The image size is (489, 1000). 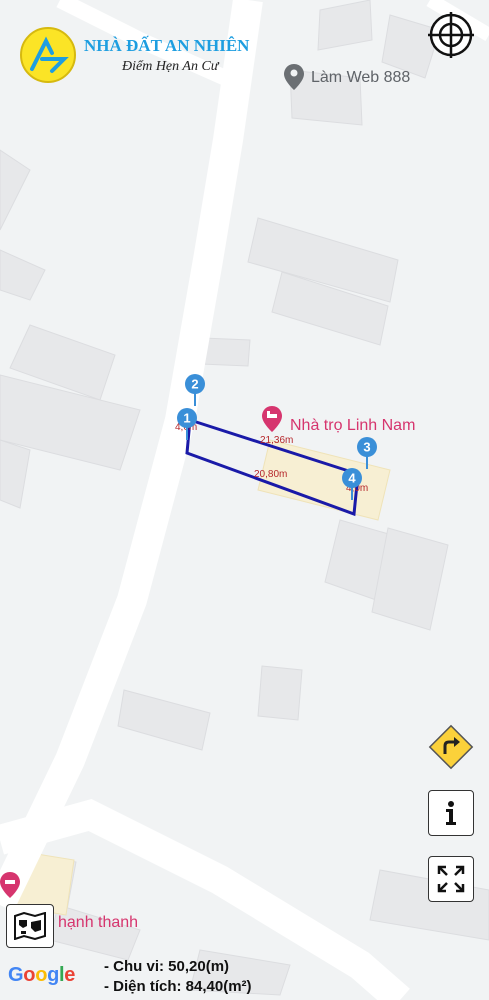 I want to click on poi-label-lam-web: Làm Web 888, so click(x=360, y=78).